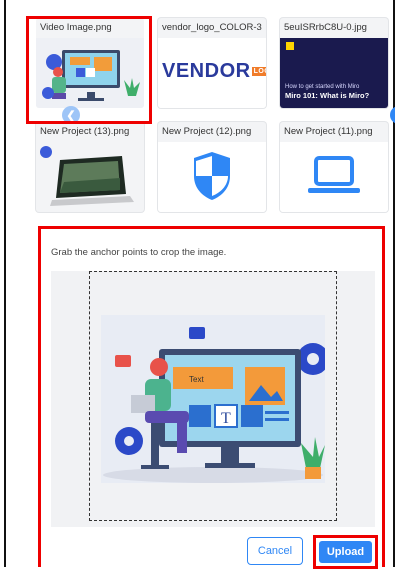 This screenshot has width=395, height=569. Describe the element at coordinates (5, 283) in the screenshot. I see `window-left-edge` at that location.